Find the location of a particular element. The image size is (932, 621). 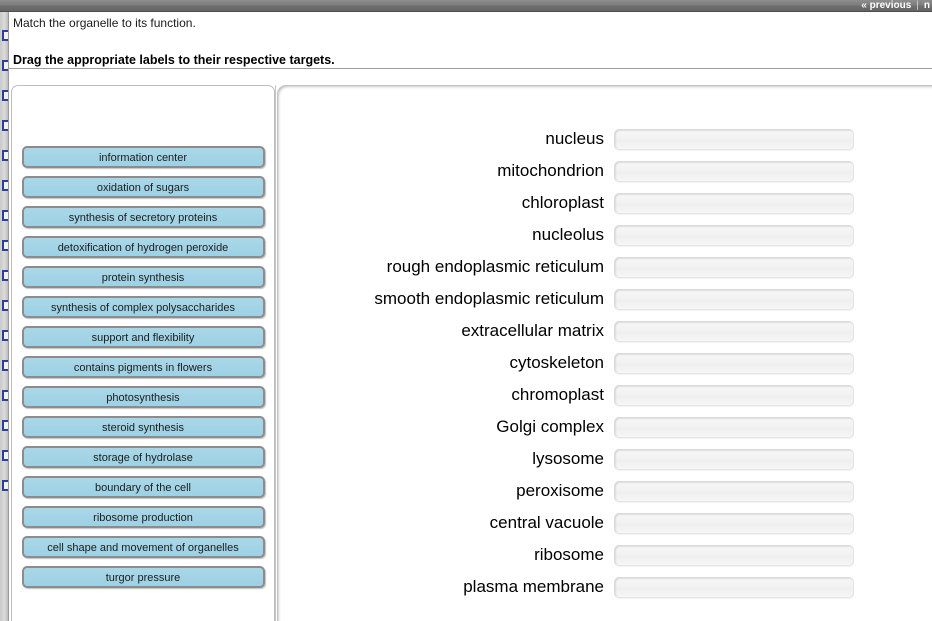

header-divider is located at coordinates (470, 68).